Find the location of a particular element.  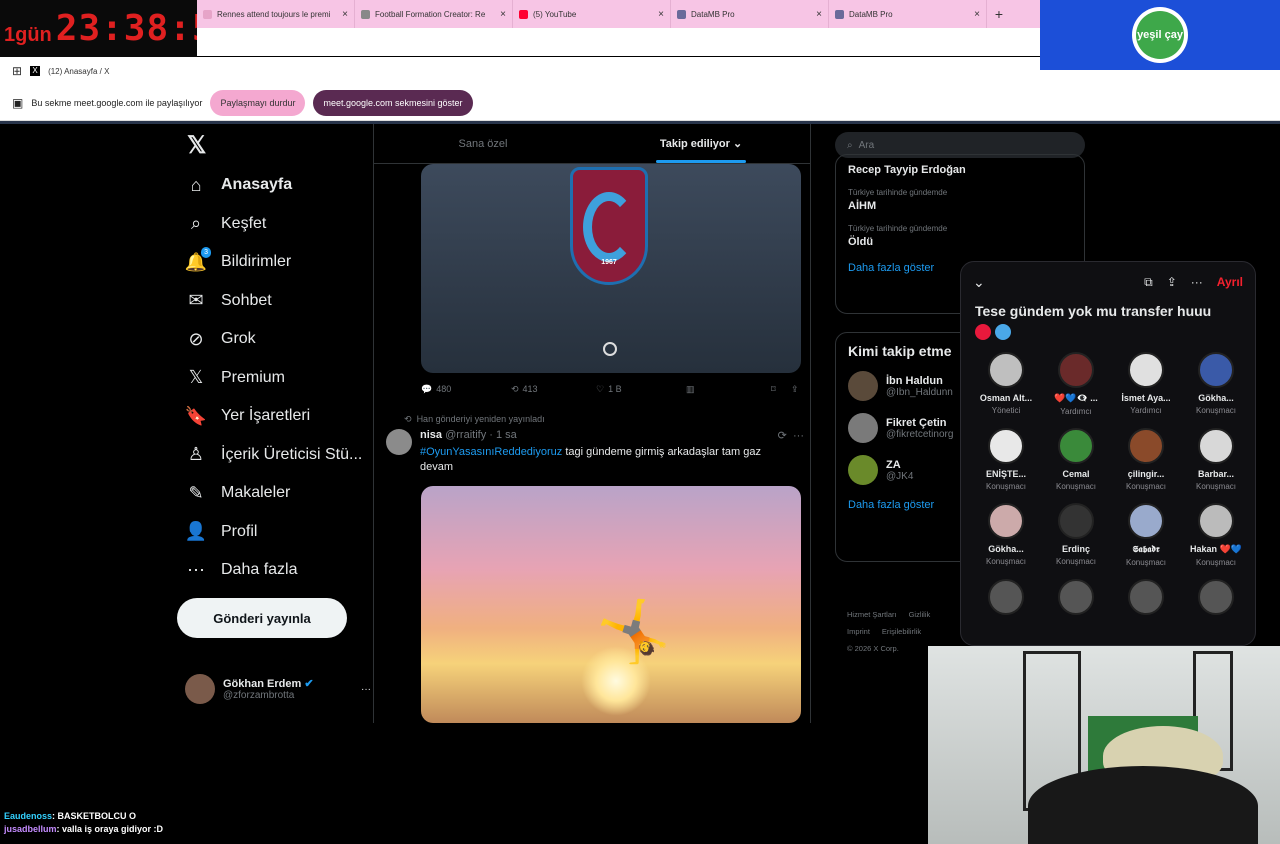

x-logo-icon: 𝕏 is located at coordinates (274, 145).